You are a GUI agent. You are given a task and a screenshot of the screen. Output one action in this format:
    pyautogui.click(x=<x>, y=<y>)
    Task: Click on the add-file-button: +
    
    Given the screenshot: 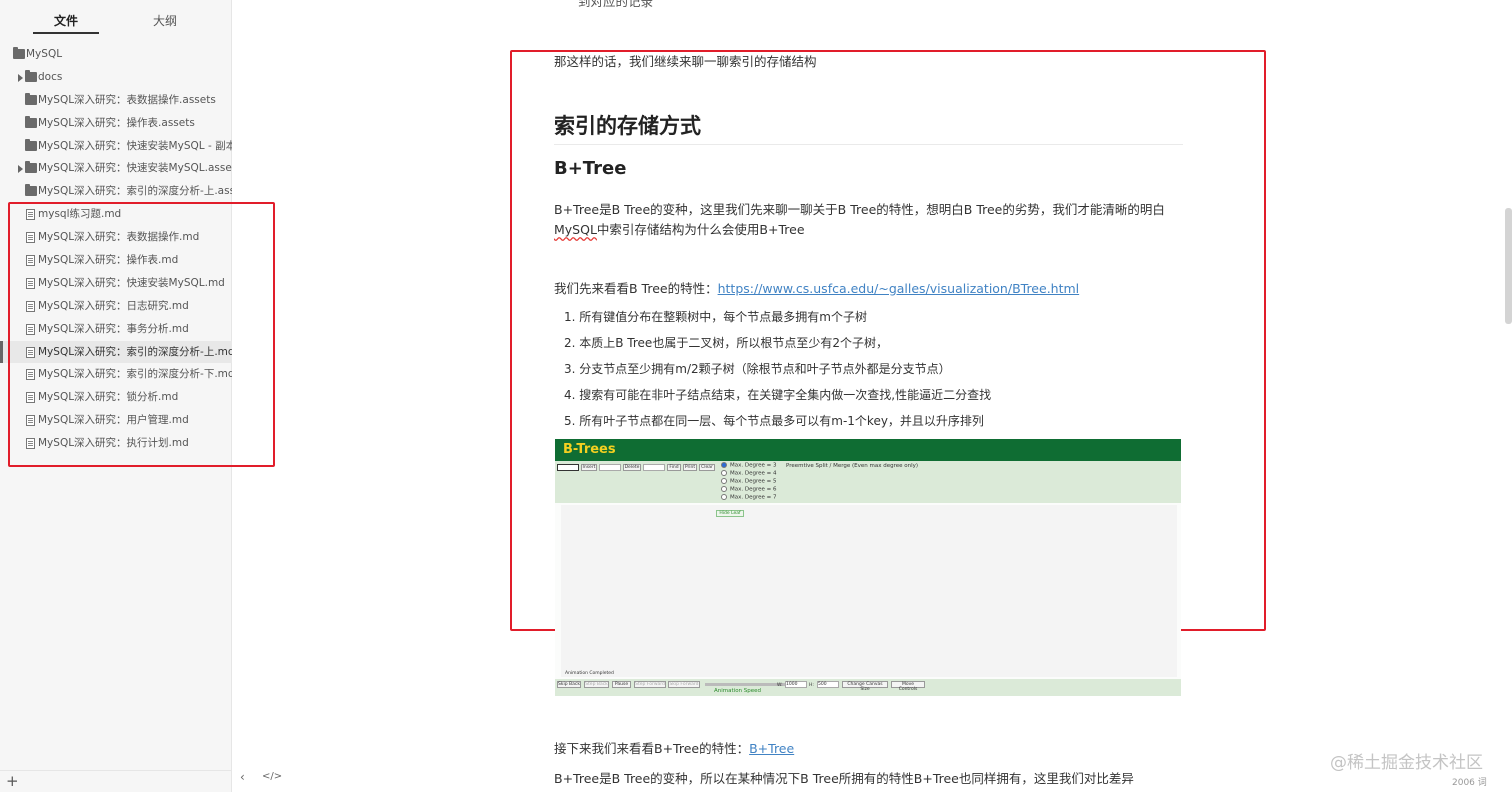 What is the action you would take?
    pyautogui.click(x=12, y=781)
    